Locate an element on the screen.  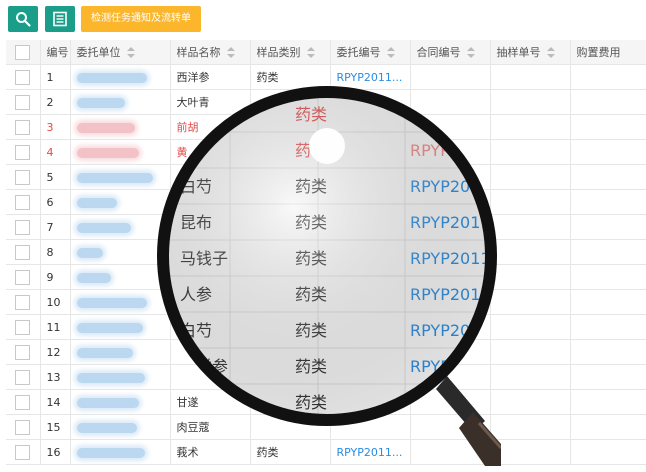
list-button is located at coordinates (60, 19).